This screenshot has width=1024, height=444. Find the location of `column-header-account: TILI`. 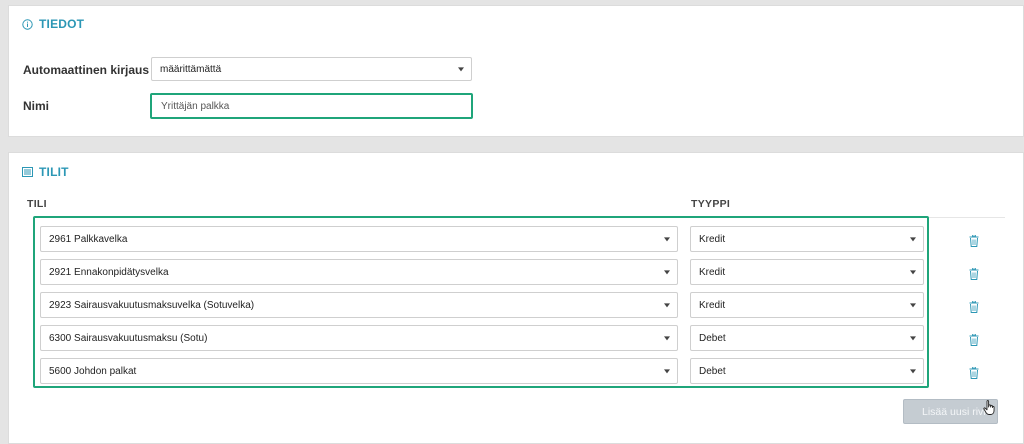

column-header-account: TILI is located at coordinates (37, 204).